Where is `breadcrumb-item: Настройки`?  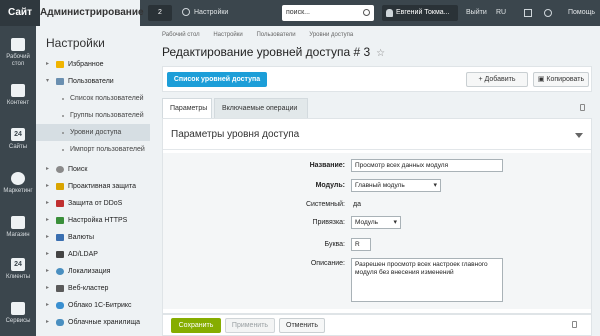
breadcrumb-item: Настройки is located at coordinates (227, 35).